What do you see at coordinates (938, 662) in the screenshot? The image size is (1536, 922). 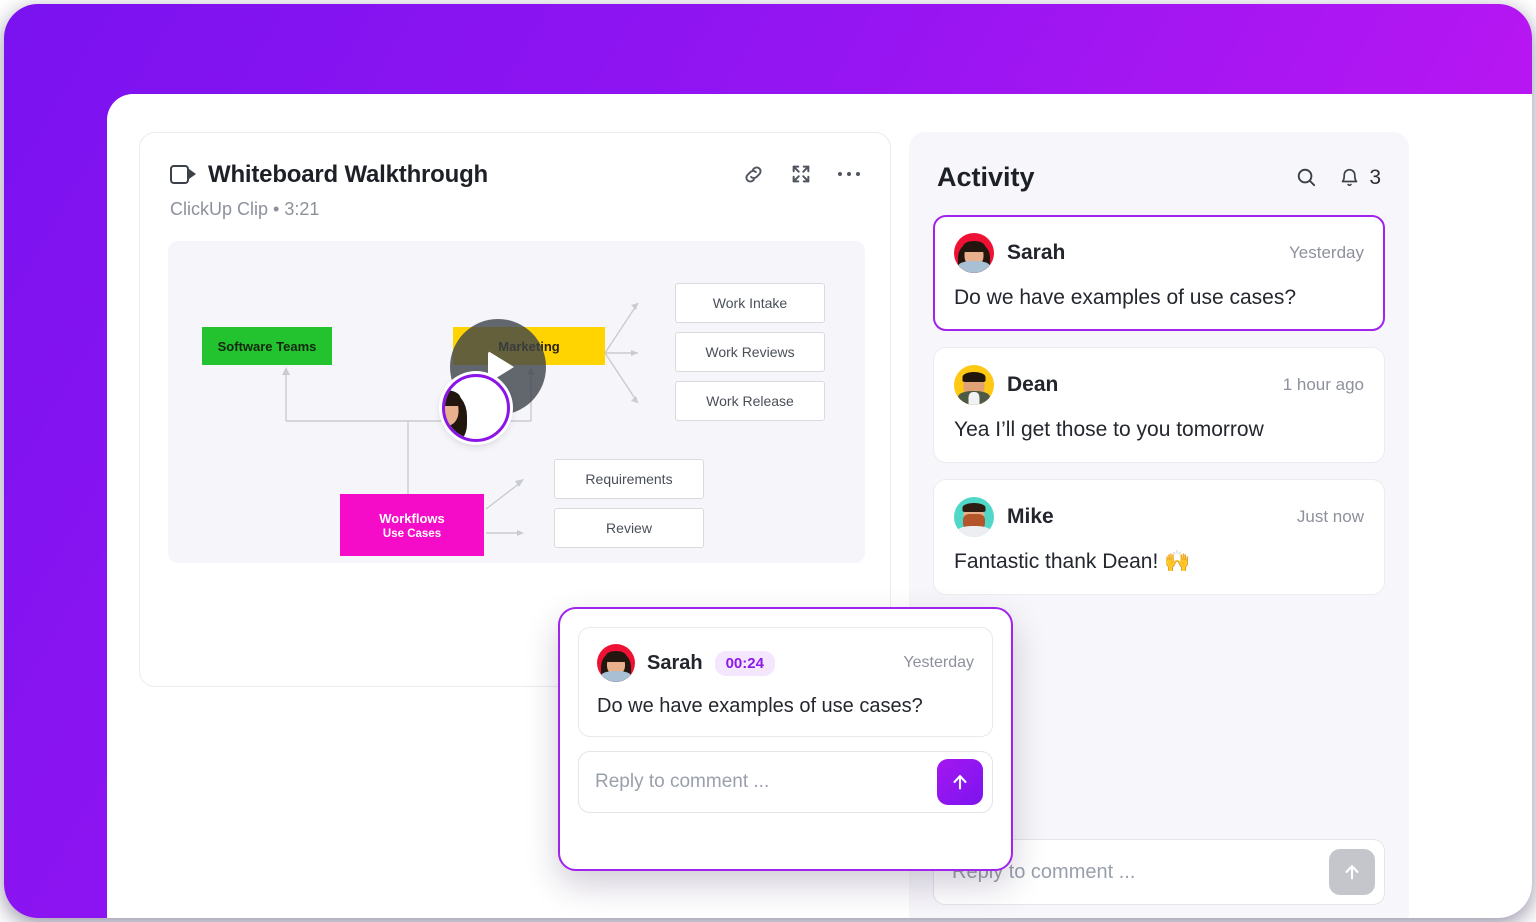 I see `popup-comment-time: Yesterday` at bounding box center [938, 662].